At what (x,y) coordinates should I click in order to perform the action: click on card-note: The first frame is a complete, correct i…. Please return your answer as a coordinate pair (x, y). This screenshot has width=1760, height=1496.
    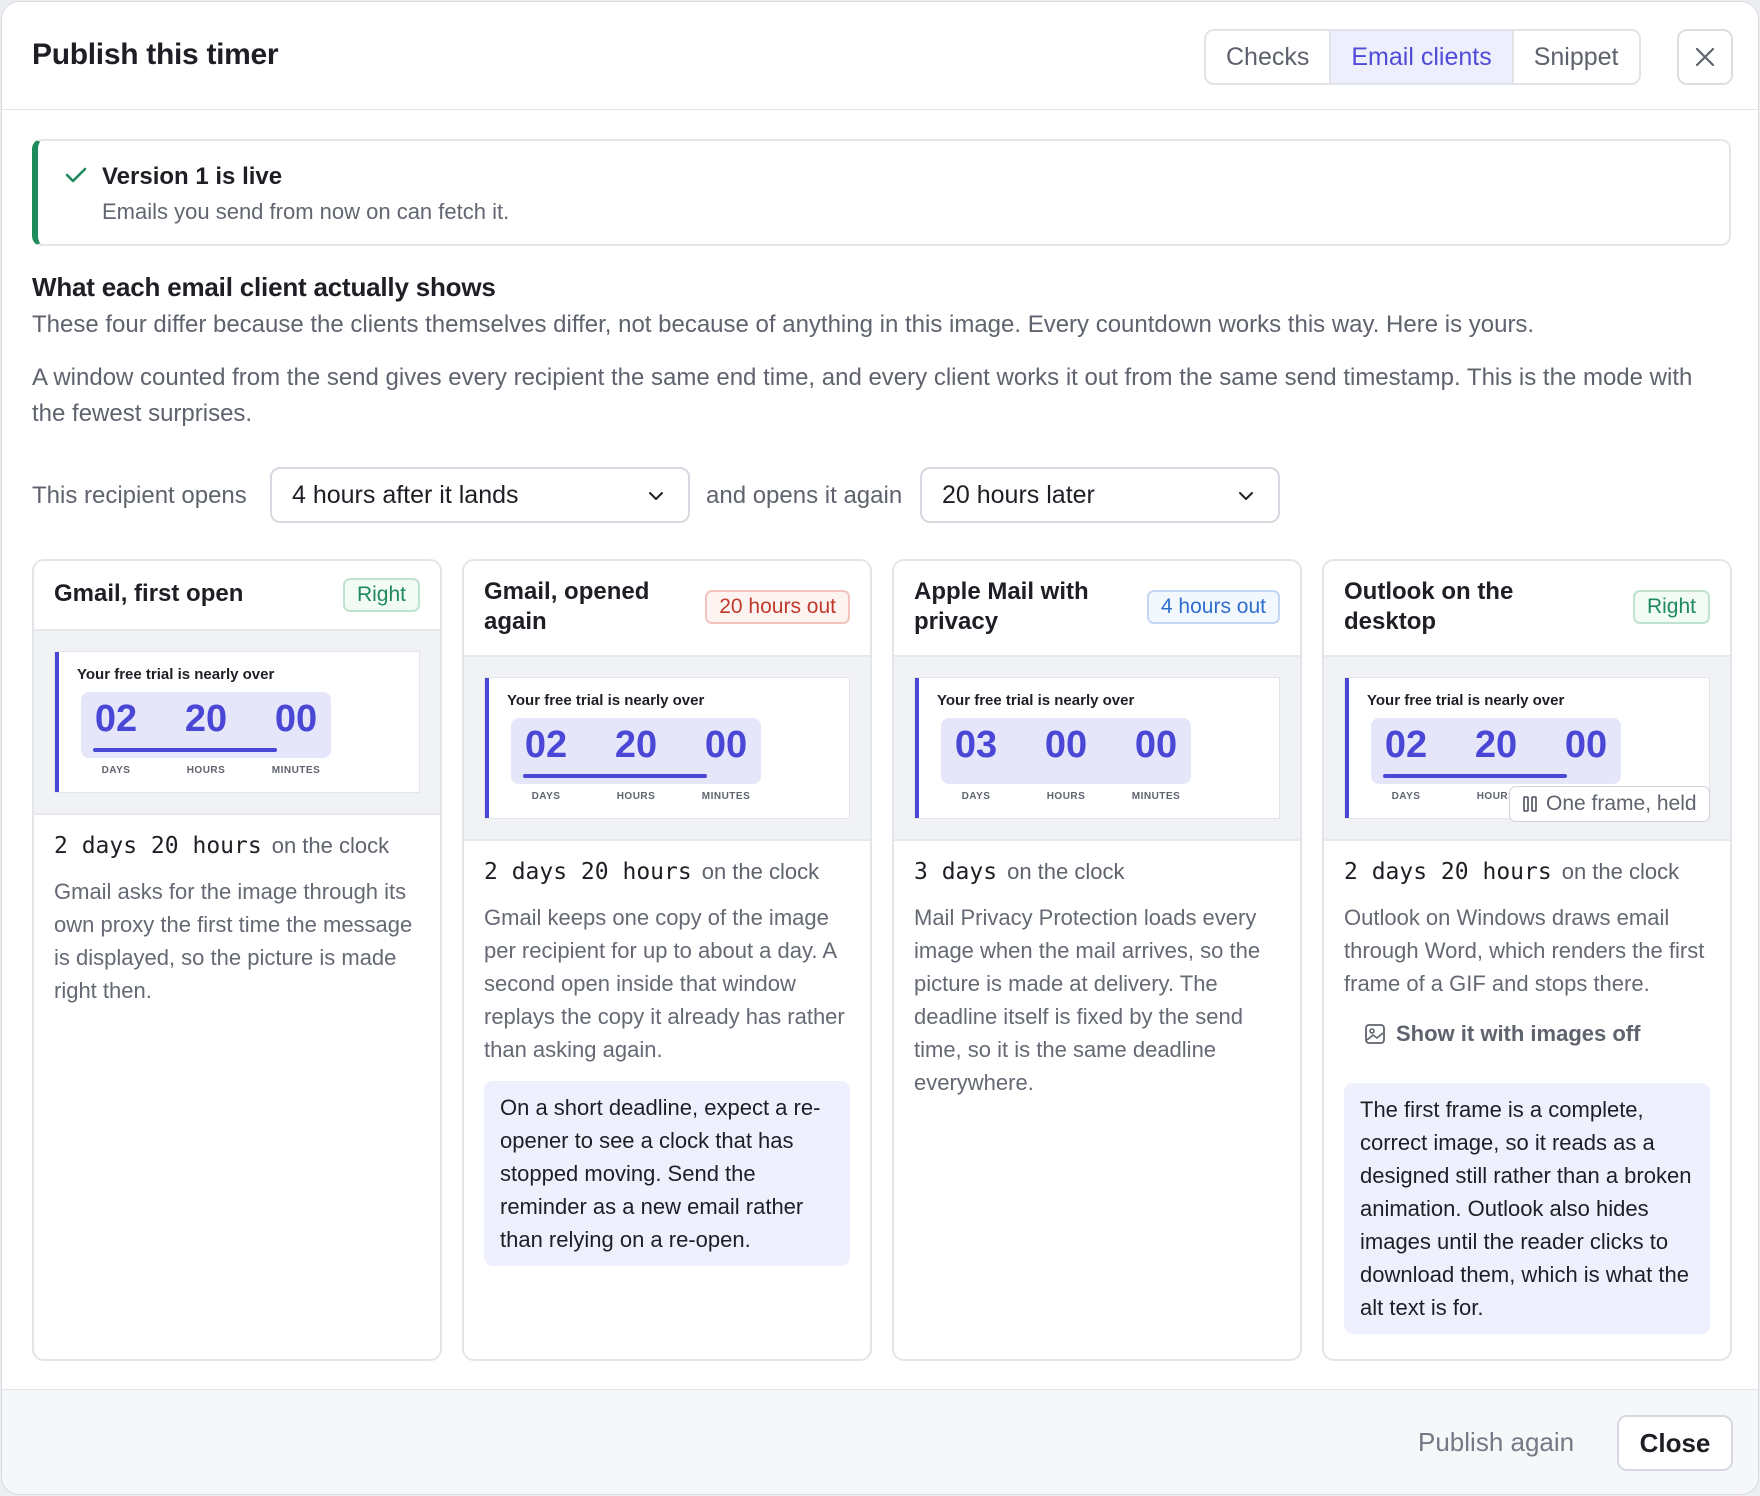
    Looking at the image, I should click on (1527, 1208).